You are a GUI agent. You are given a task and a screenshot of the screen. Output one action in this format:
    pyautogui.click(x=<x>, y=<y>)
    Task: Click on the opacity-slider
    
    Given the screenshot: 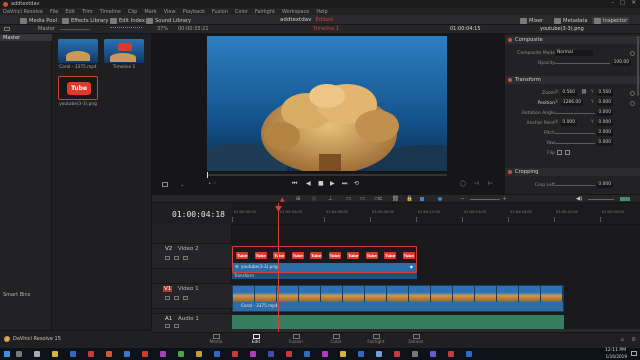 What is the action you would take?
    pyautogui.click(x=582, y=63)
    